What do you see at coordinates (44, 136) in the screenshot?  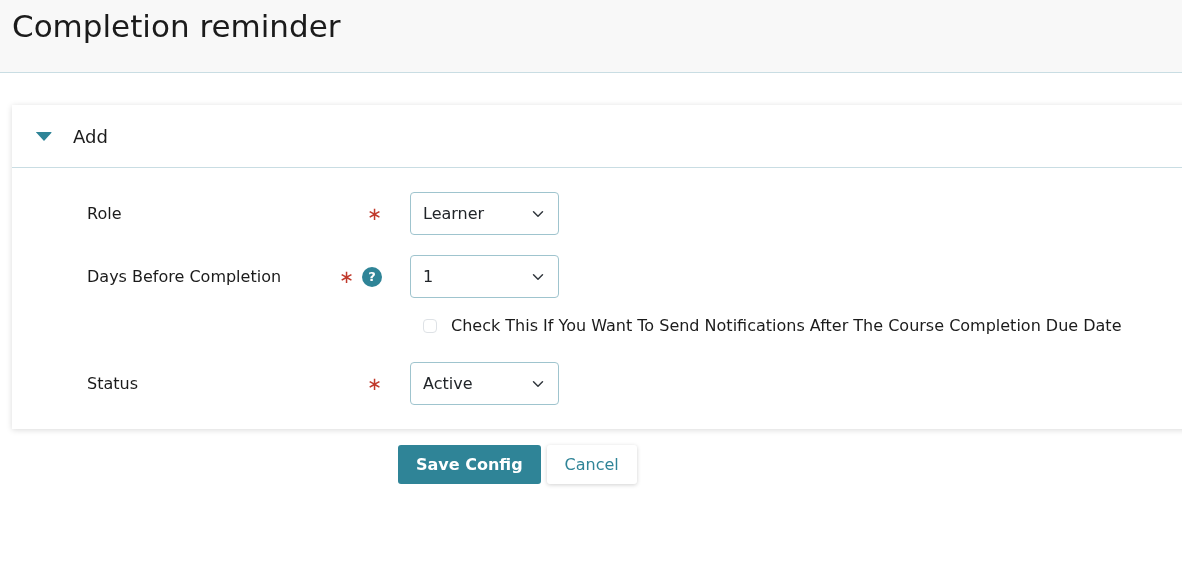 I see `collapse-icon` at bounding box center [44, 136].